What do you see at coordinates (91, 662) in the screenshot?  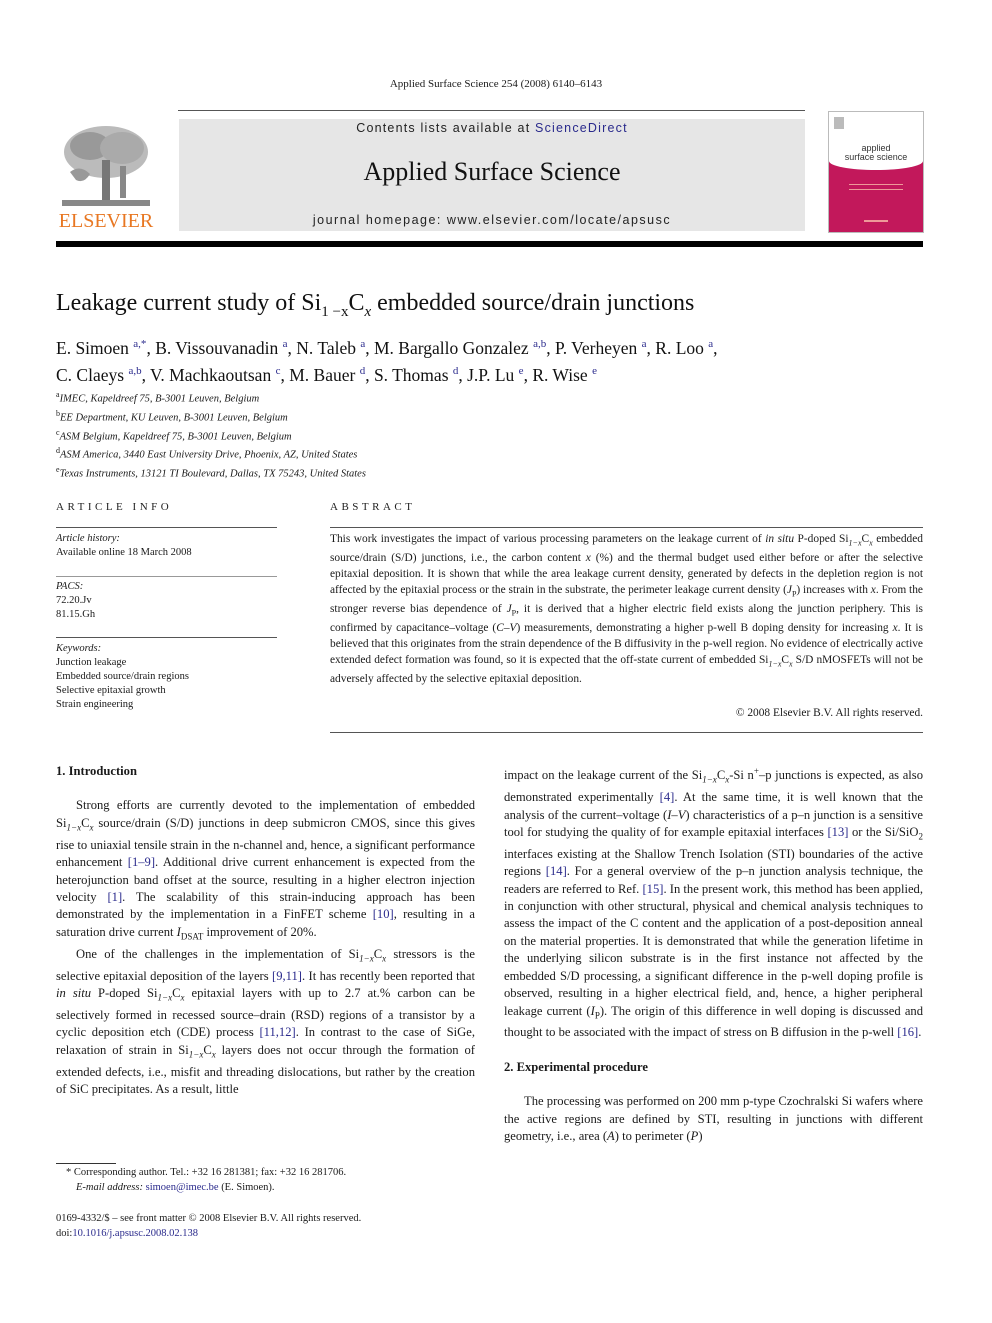 I see `keyword-item: Junction leakage` at bounding box center [91, 662].